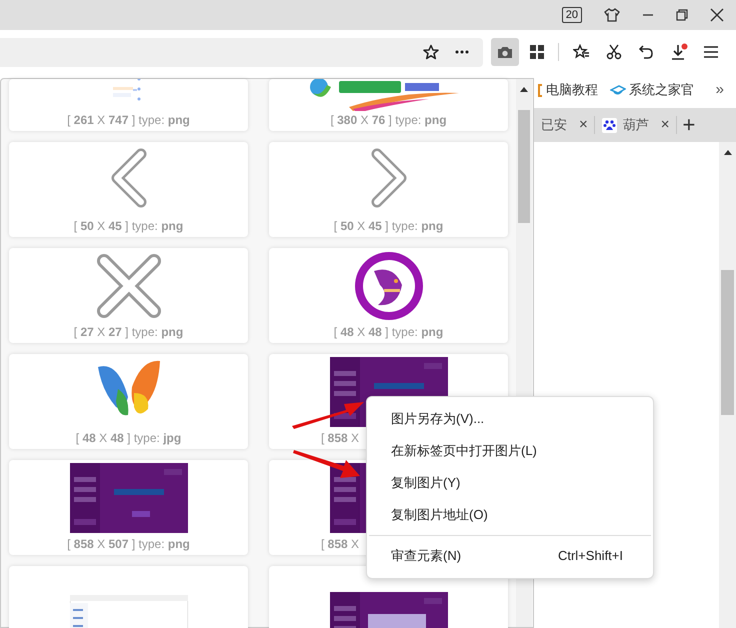 The width and height of the screenshot is (736, 628). I want to click on image-caption: [ 858 X 507 ] type: png, so click(128, 544).